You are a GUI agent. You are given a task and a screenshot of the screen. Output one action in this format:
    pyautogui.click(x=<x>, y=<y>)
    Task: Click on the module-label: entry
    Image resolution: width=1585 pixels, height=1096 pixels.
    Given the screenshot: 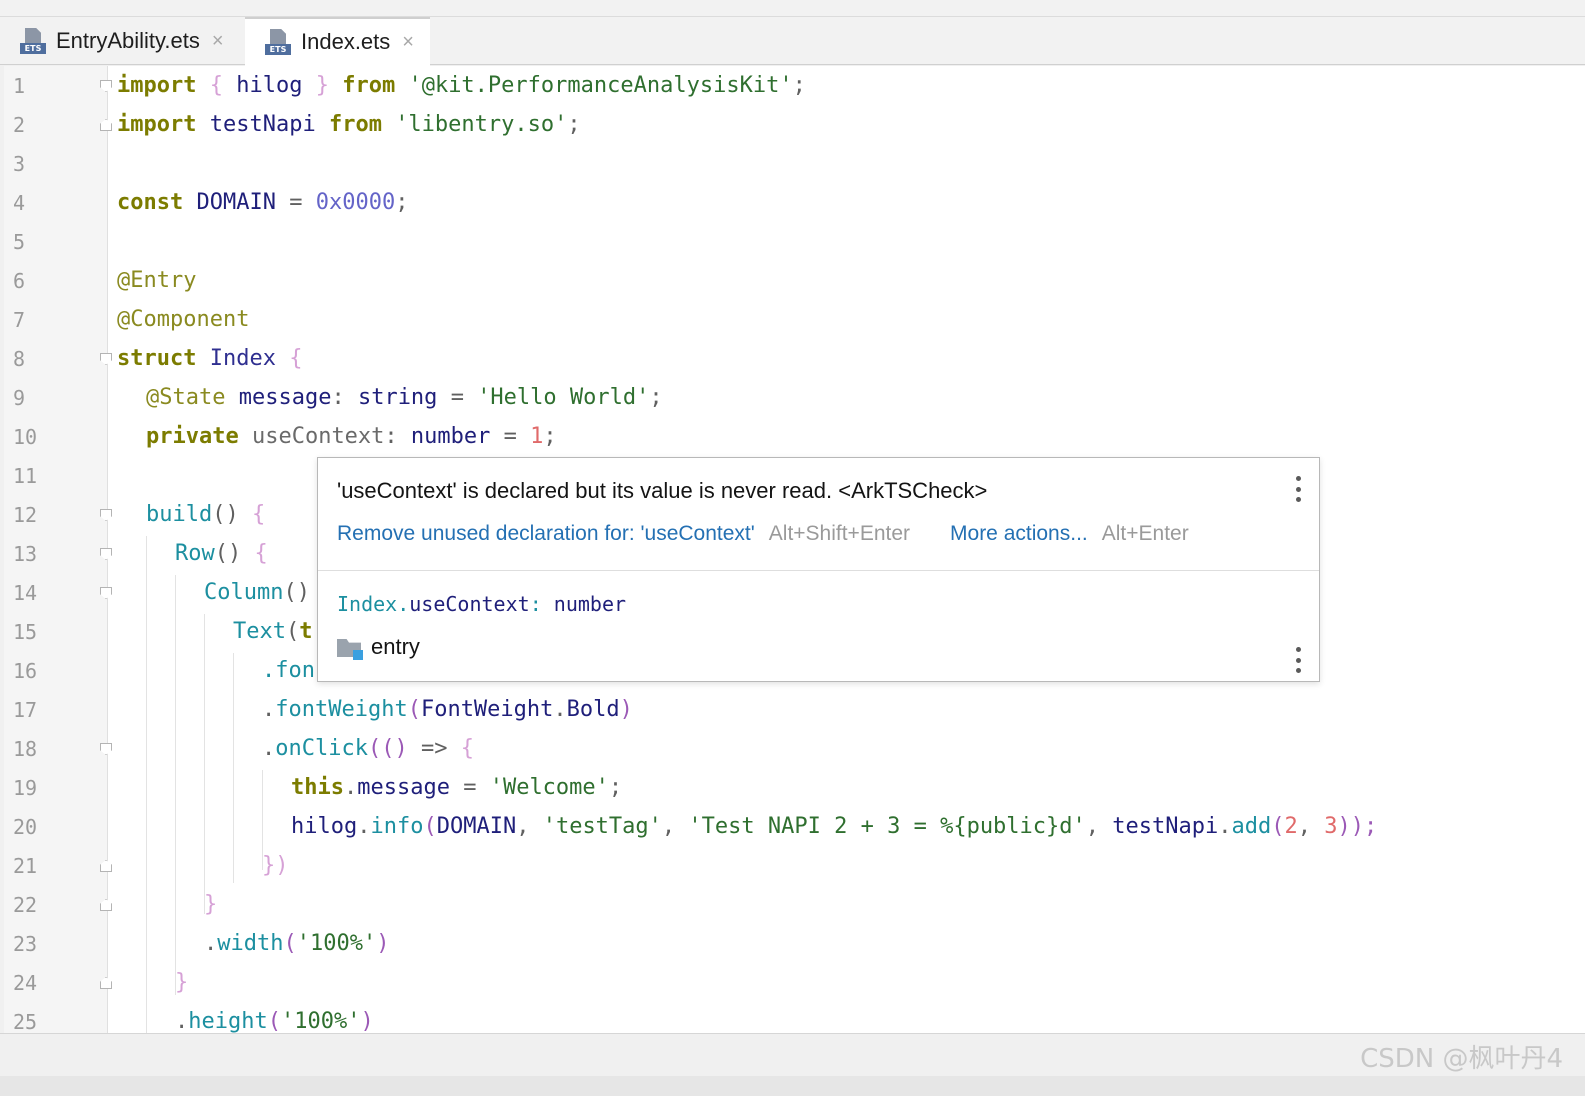 What is the action you would take?
    pyautogui.click(x=378, y=647)
    